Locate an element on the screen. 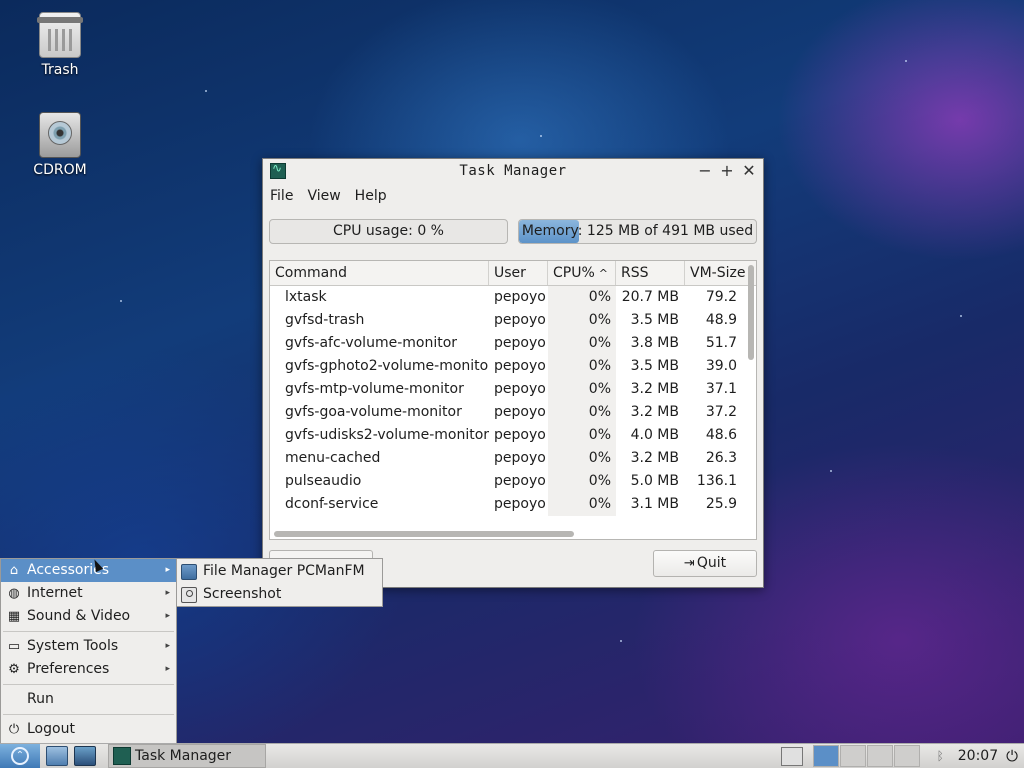  workspace-pager is located at coordinates (866, 756).